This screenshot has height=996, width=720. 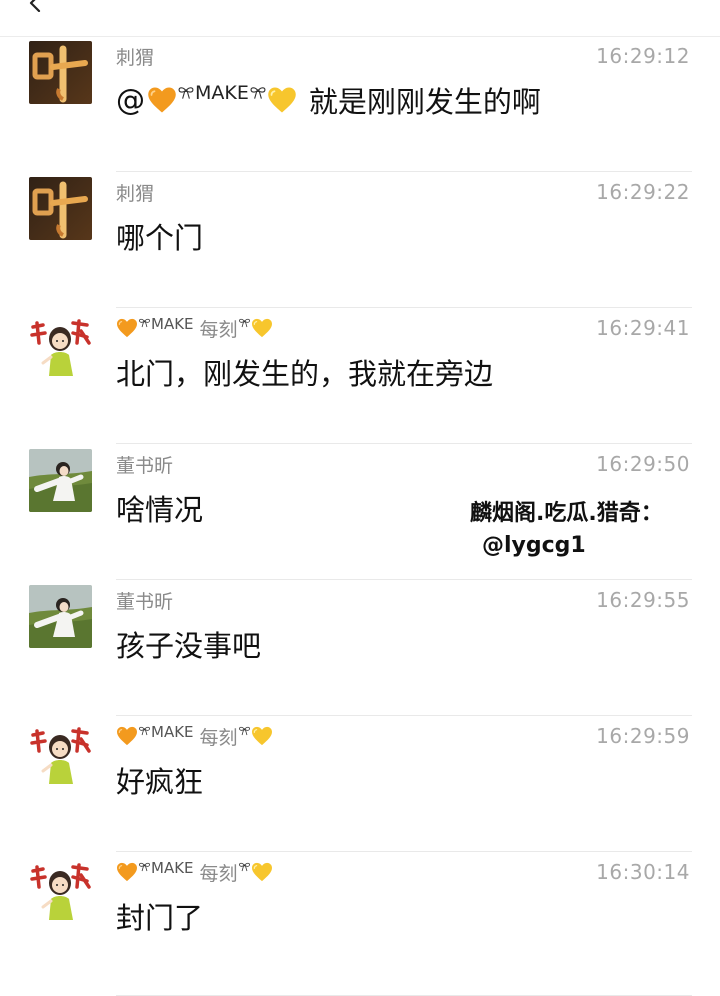 I want to click on back-arrow-icon, so click(x=35, y=6).